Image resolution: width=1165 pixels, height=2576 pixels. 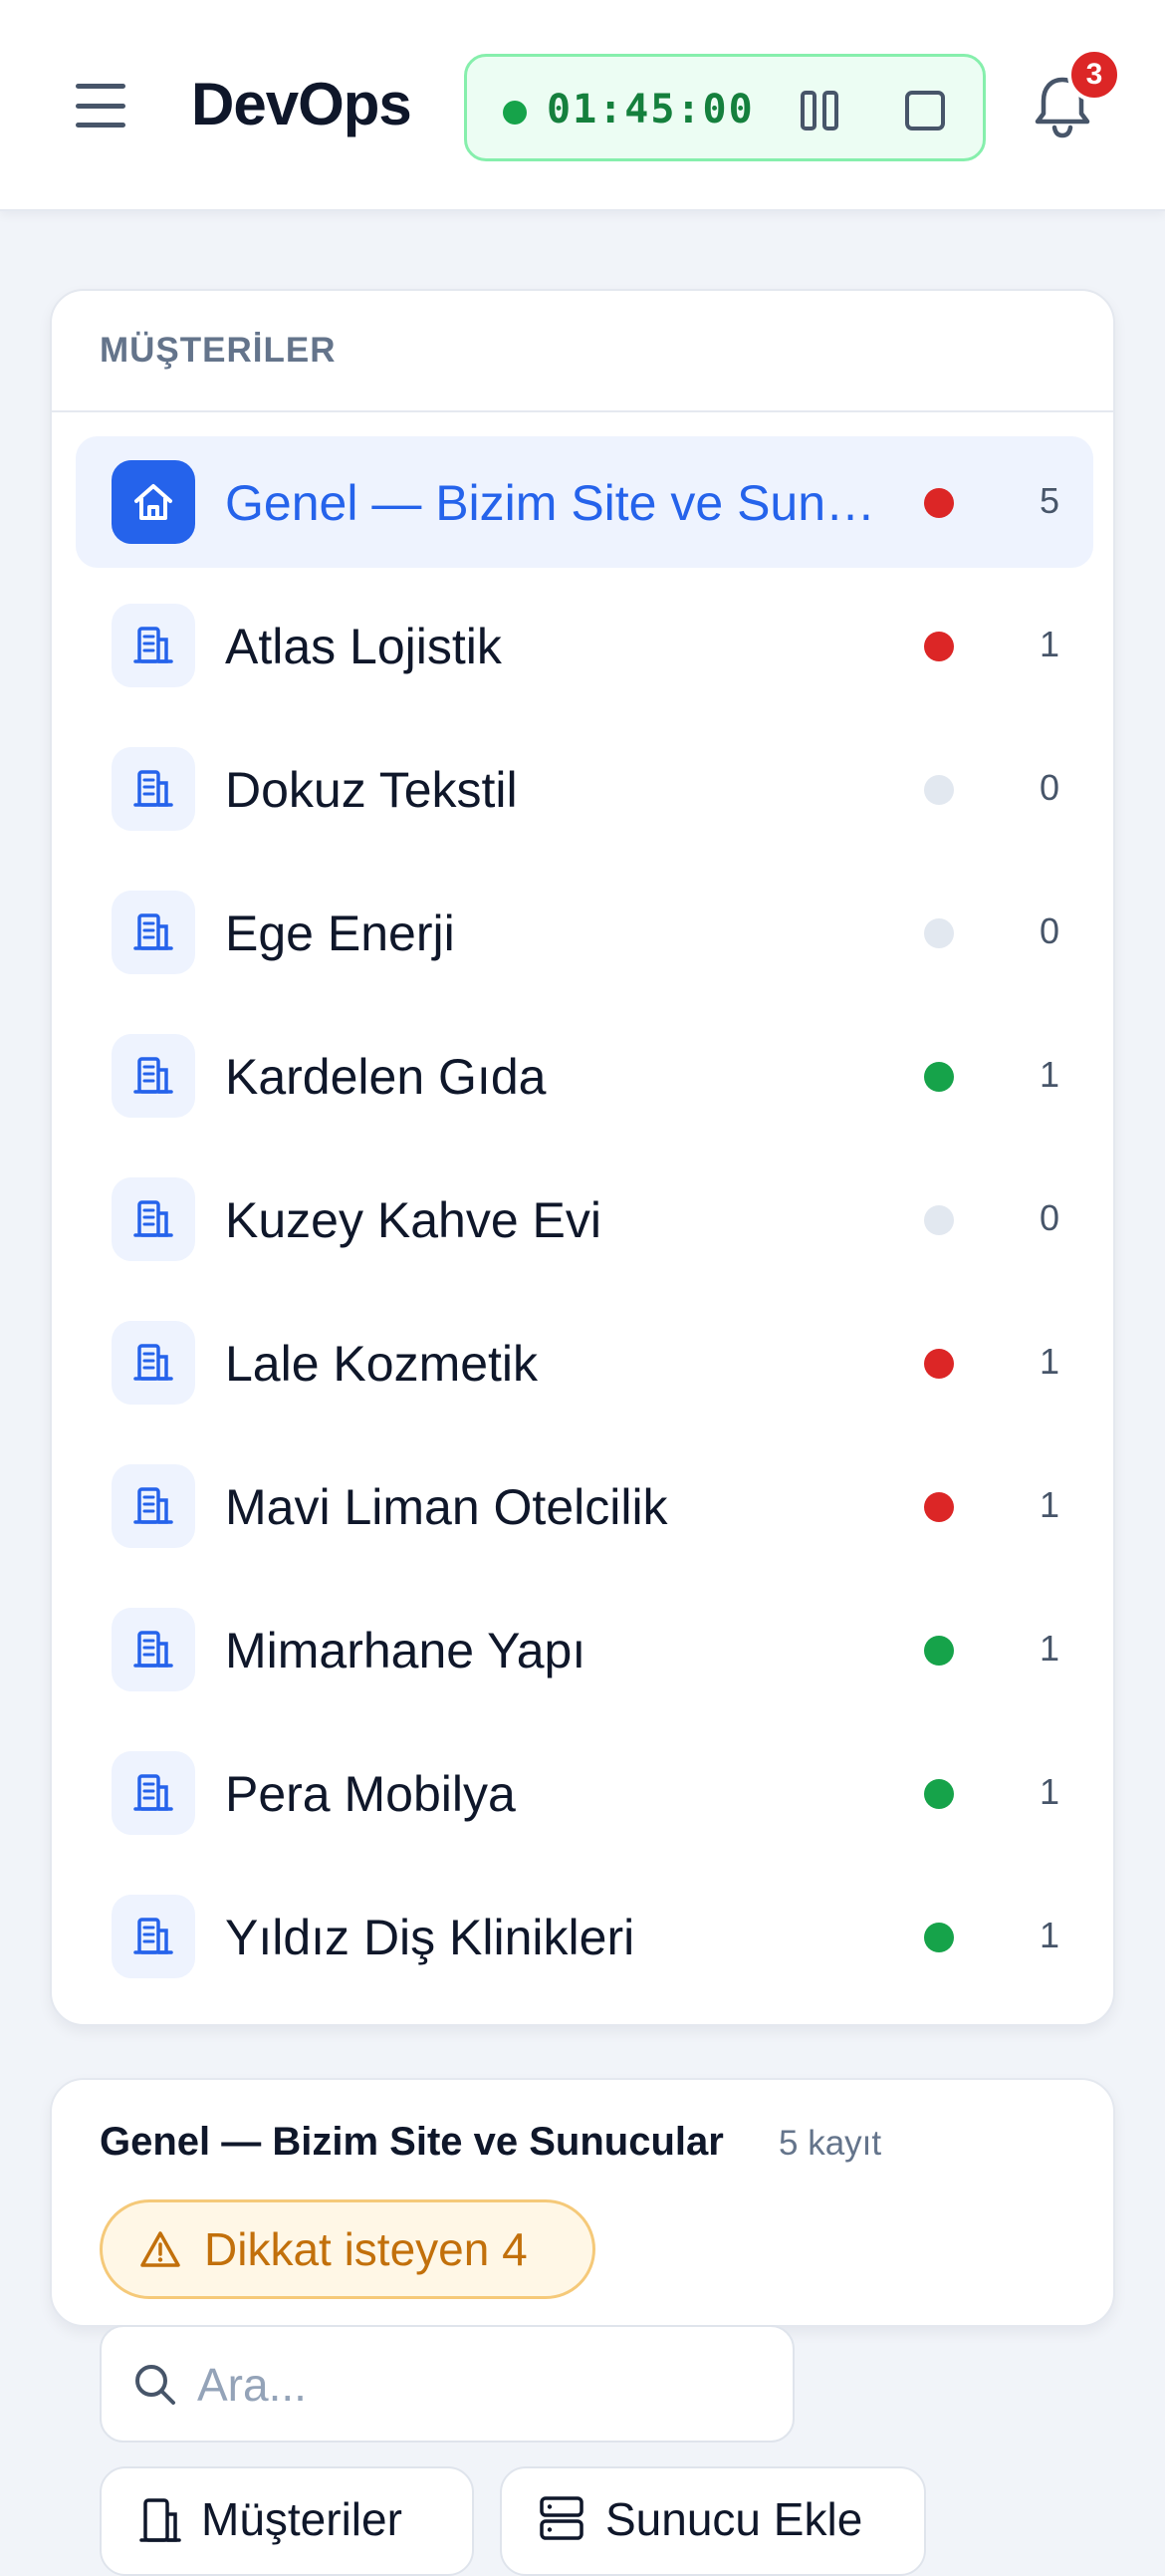 What do you see at coordinates (651, 109) in the screenshot?
I see `timer-value: 01:45:00` at bounding box center [651, 109].